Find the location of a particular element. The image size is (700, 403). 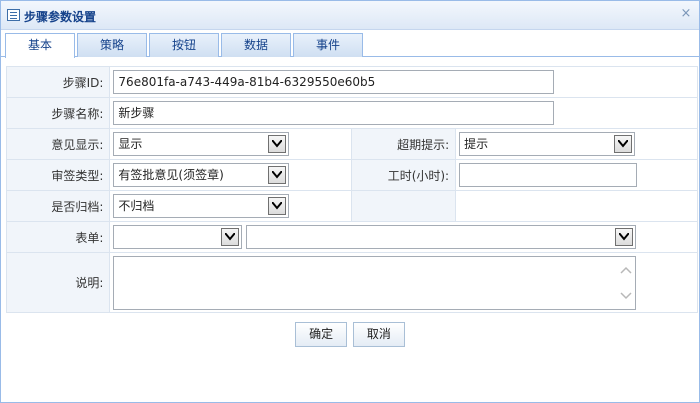

form-label: 表单: is located at coordinates (58, 237).